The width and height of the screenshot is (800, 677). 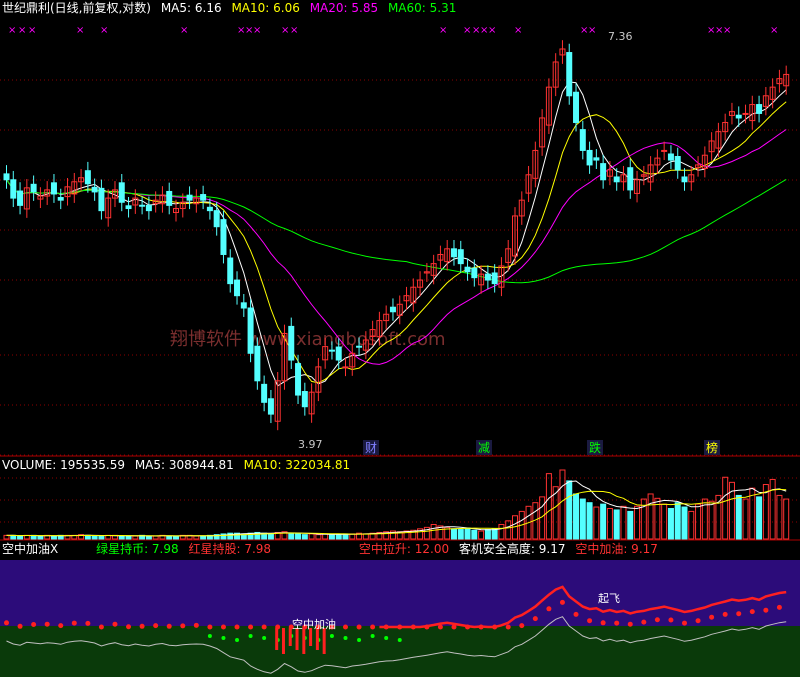 I want to click on pull-up-bar, so click(x=304, y=641).